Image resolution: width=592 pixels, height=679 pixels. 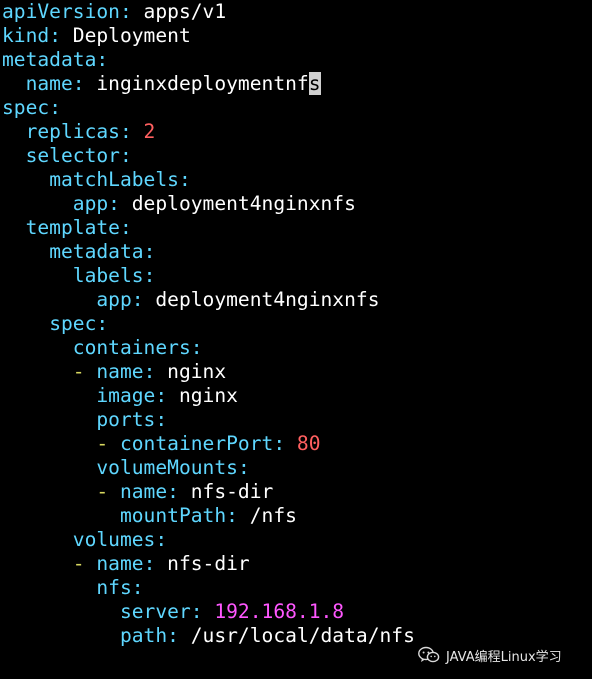 I want to click on yaml-key: matchLabels, so click(x=114, y=179).